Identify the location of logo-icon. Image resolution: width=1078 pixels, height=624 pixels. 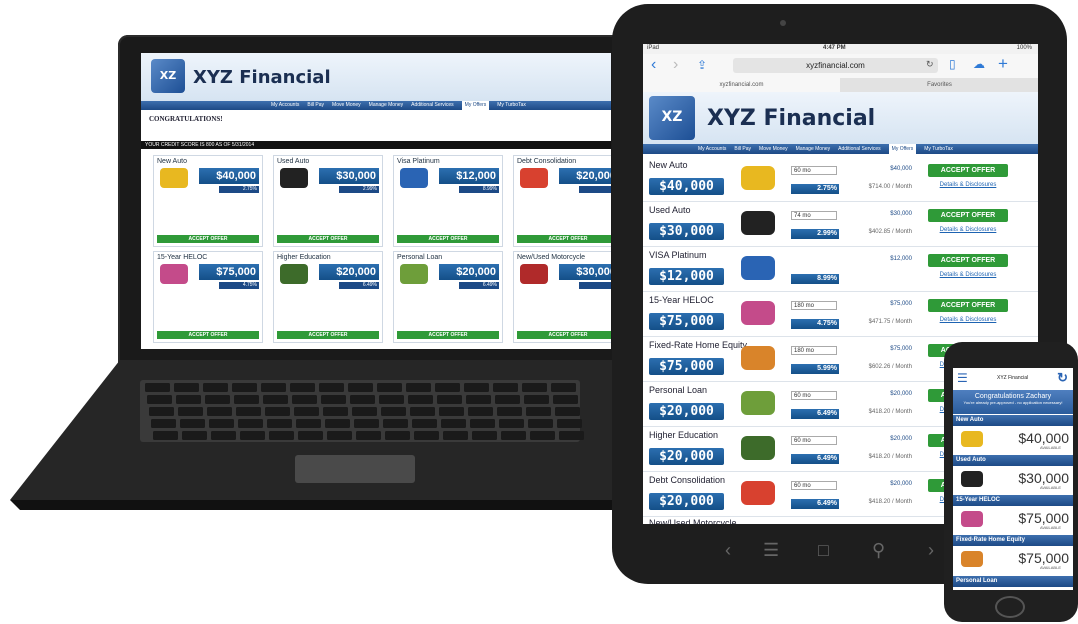
(672, 118).